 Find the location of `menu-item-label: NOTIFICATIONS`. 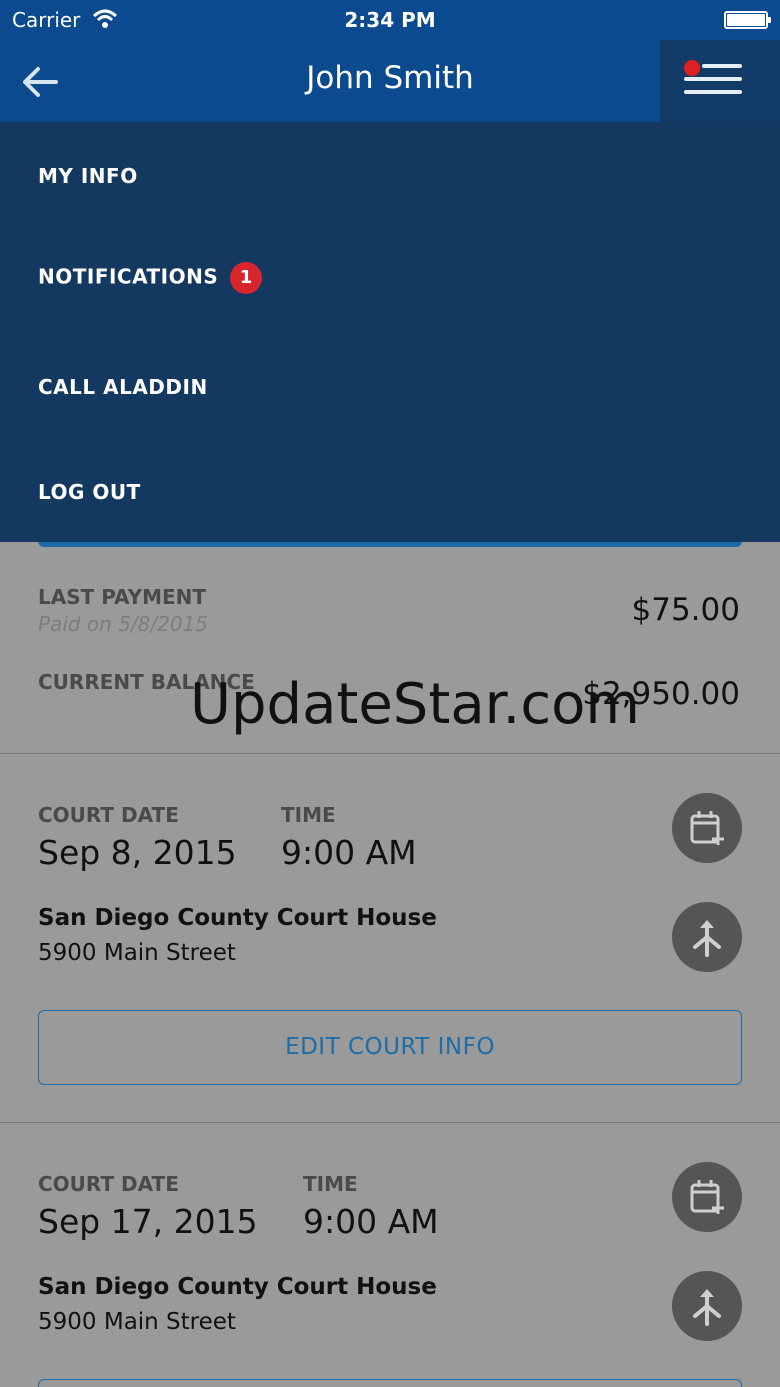

menu-item-label: NOTIFICATIONS is located at coordinates (128, 276).